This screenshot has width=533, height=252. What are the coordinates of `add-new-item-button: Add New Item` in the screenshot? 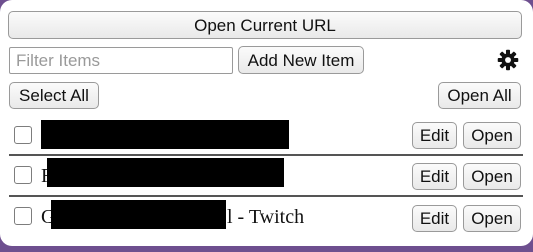 It's located at (301, 60).